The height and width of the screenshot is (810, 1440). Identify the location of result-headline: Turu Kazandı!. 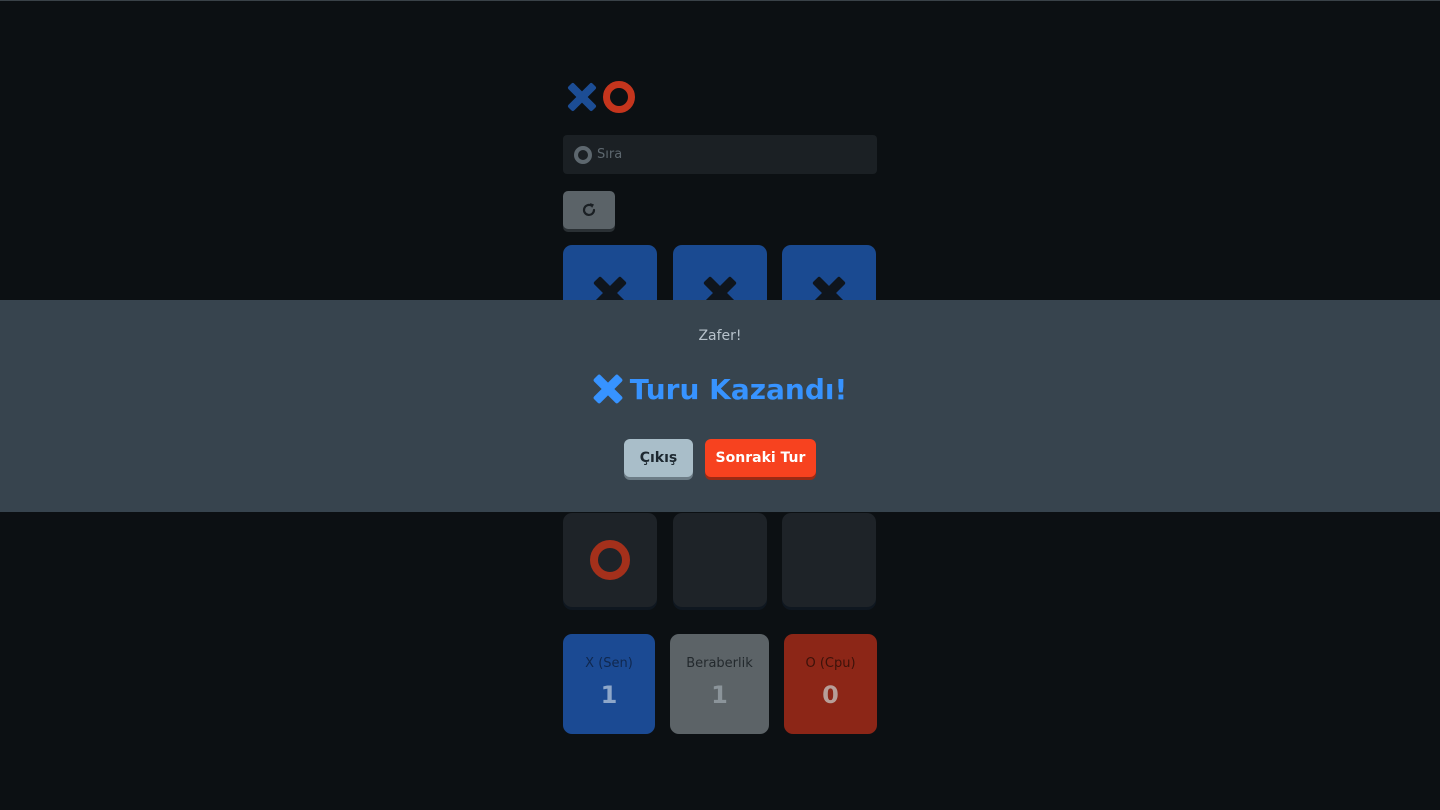
(720, 389).